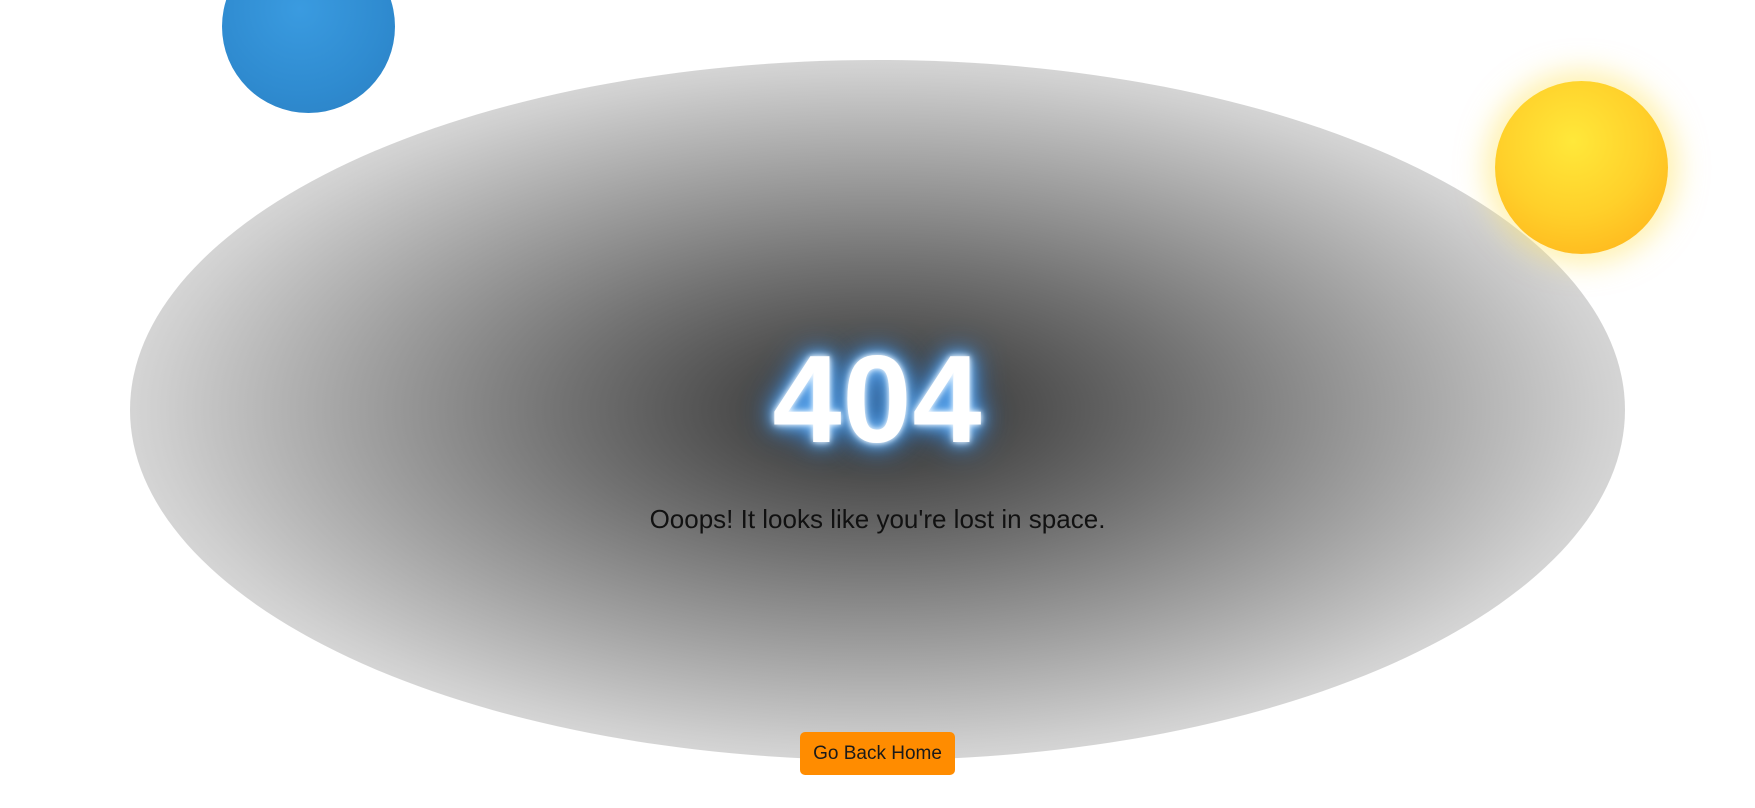 This screenshot has width=1755, height=808. Describe the element at coordinates (308, 56) in the screenshot. I see `blue-planet-icon` at that location.